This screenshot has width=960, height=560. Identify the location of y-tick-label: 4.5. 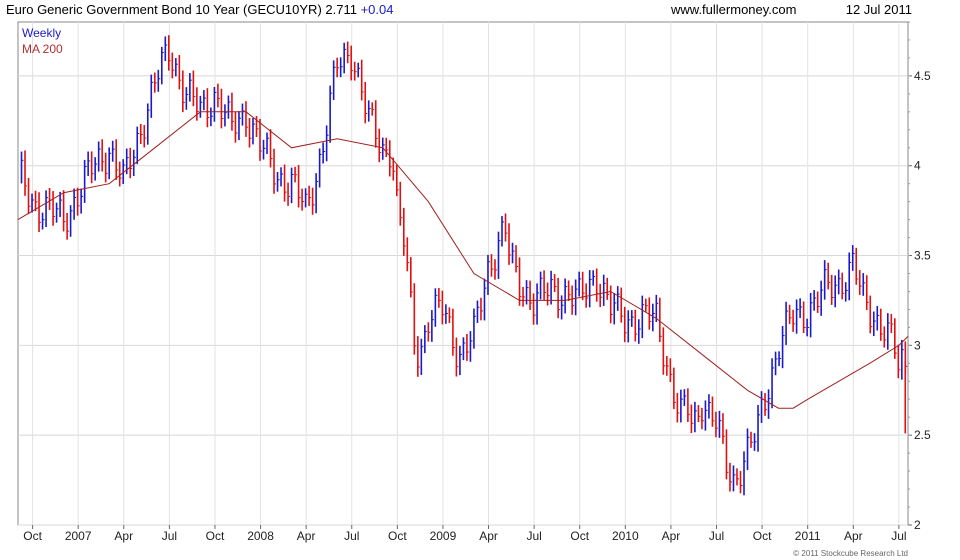
(922, 76).